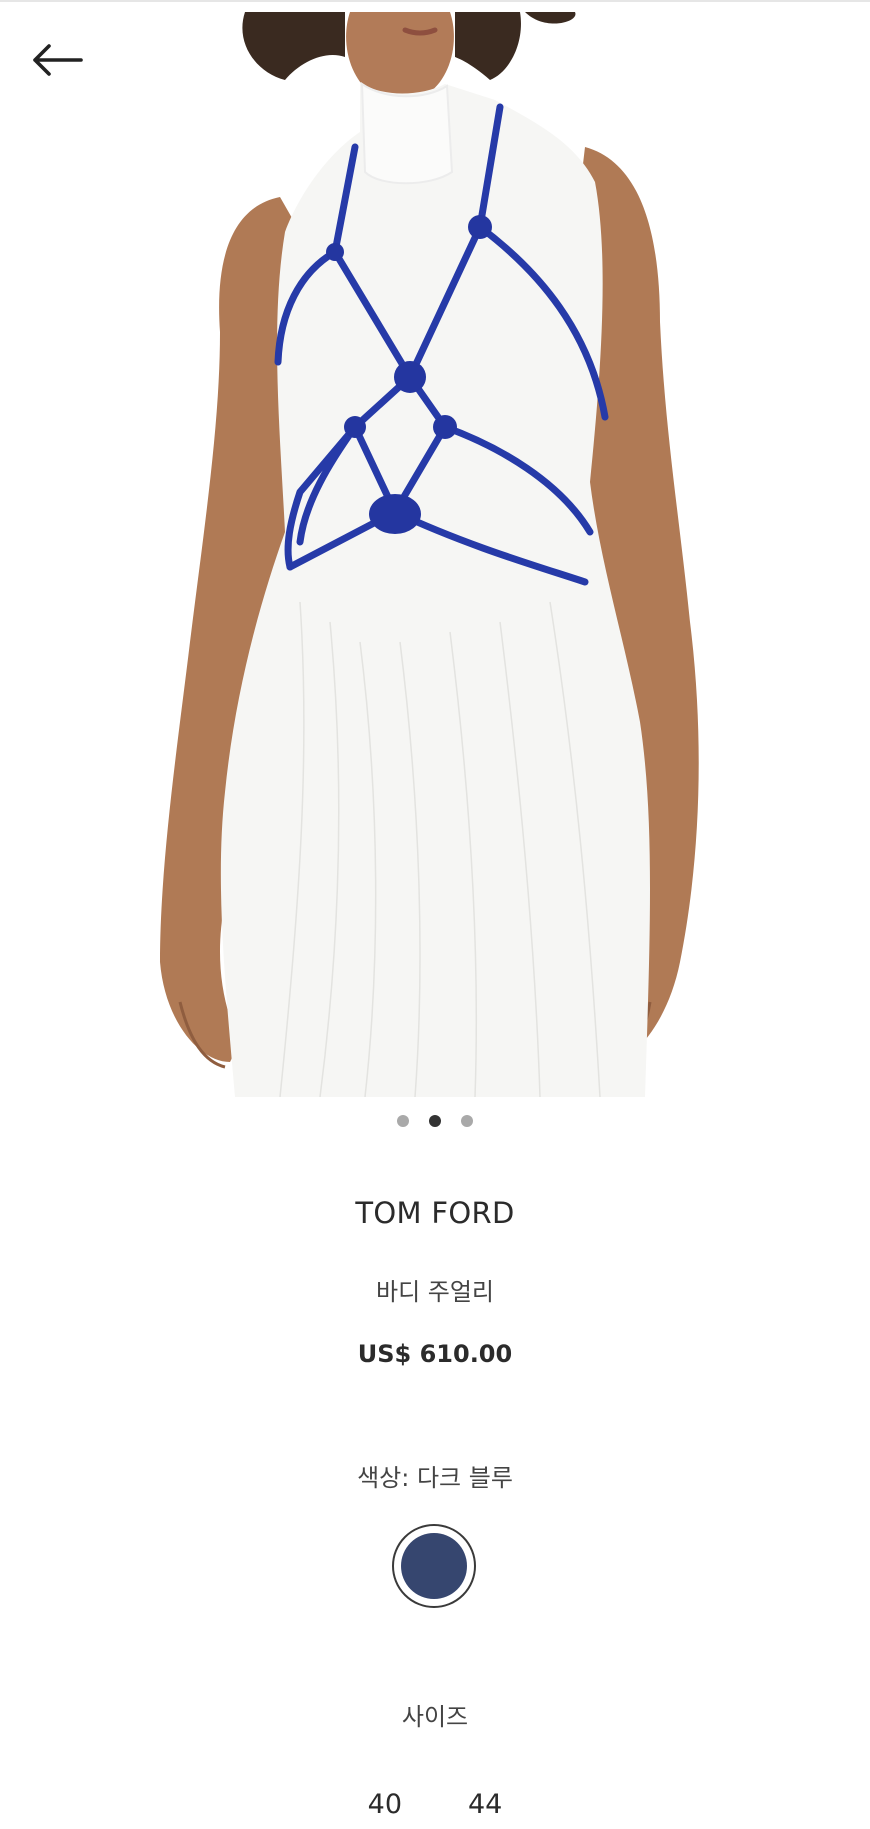 This screenshot has width=870, height=1829. I want to click on color-label: 색상: 다크 블루, so click(435, 1478).